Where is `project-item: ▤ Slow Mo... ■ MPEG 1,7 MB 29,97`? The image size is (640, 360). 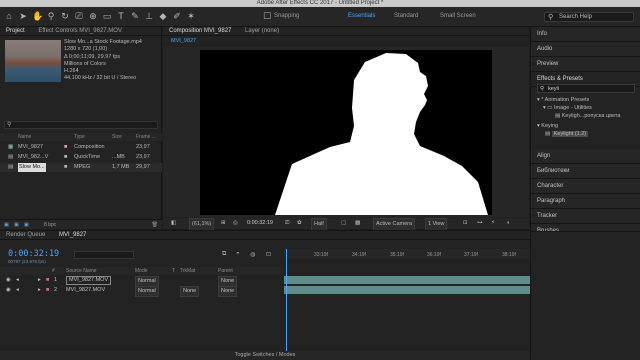
project-item: ▤ Slow Mo... ■ MPEG 1,7 MB 29,97 is located at coordinates (81, 167).